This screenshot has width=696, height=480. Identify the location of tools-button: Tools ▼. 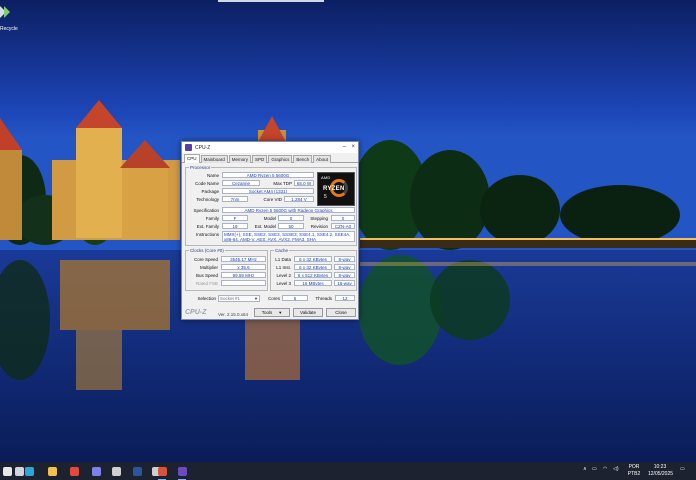
(272, 312).